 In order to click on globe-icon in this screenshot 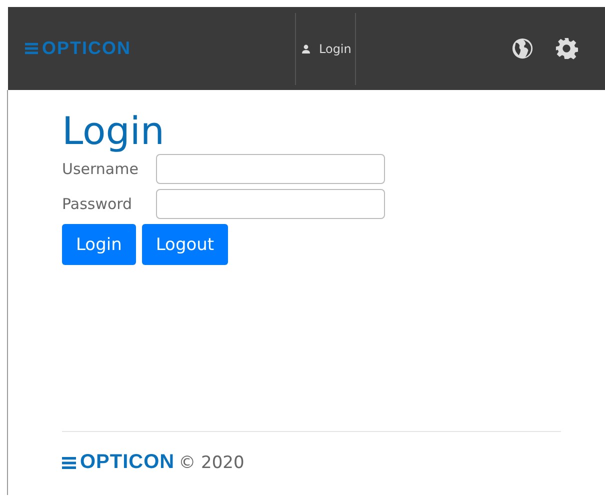, I will do `click(522, 48)`.